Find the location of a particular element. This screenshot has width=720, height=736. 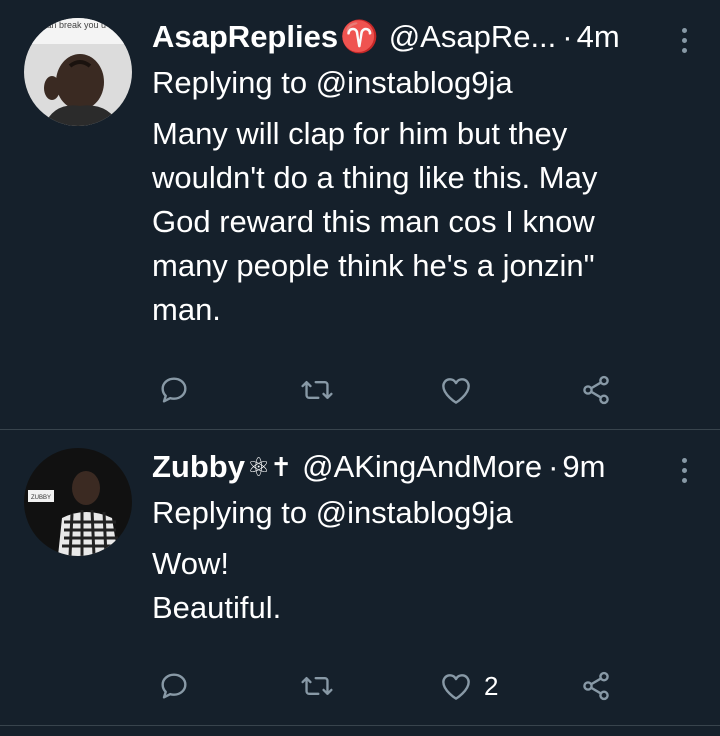

user-handle: @AKingAndMore is located at coordinates (422, 467).